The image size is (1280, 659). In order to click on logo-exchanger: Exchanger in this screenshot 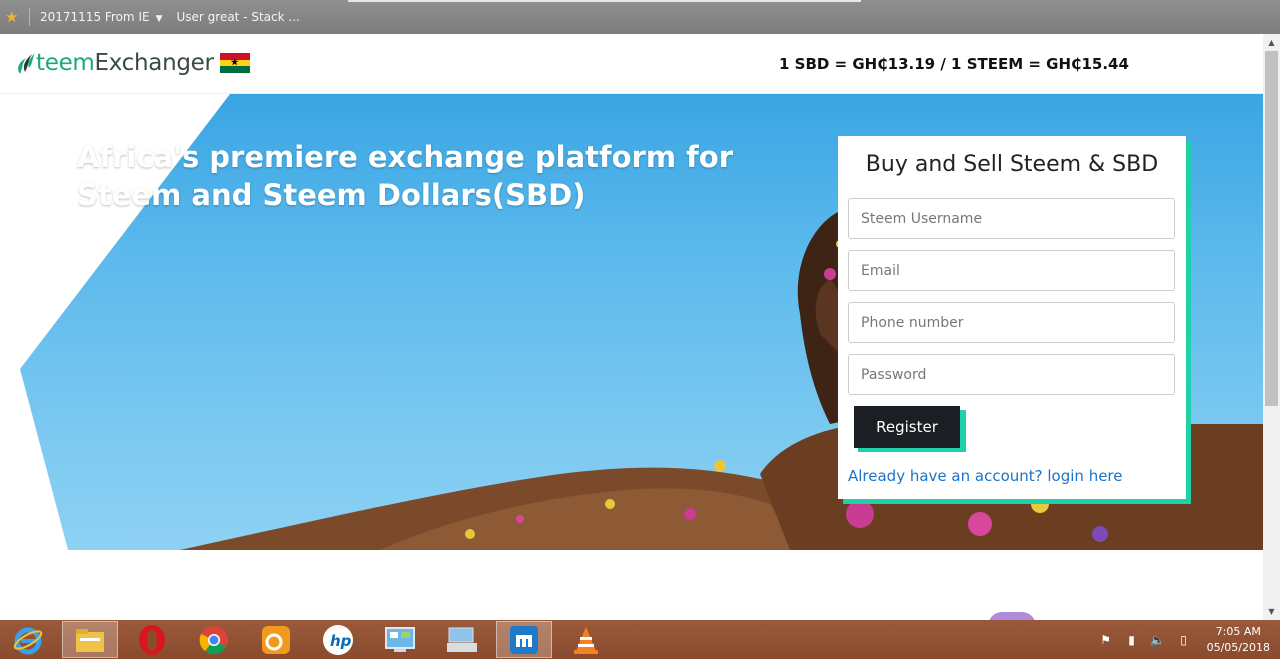, I will do `click(154, 63)`.